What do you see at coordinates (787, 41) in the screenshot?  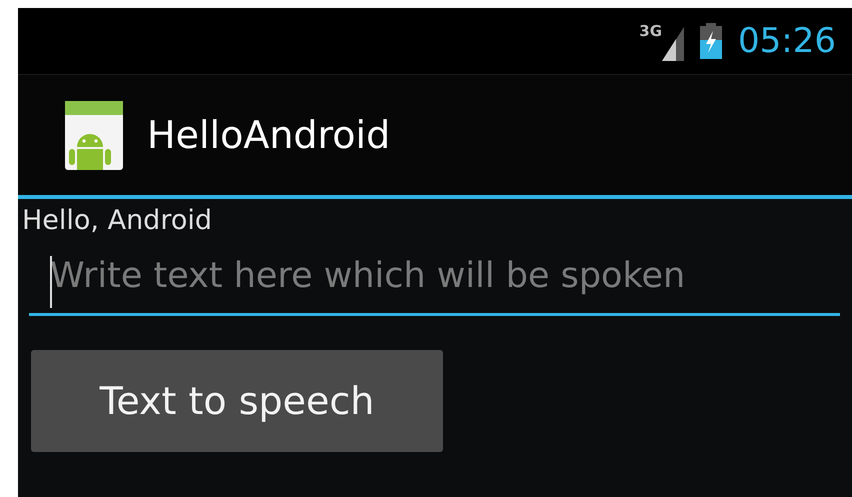 I see `clock-time: 05:26` at bounding box center [787, 41].